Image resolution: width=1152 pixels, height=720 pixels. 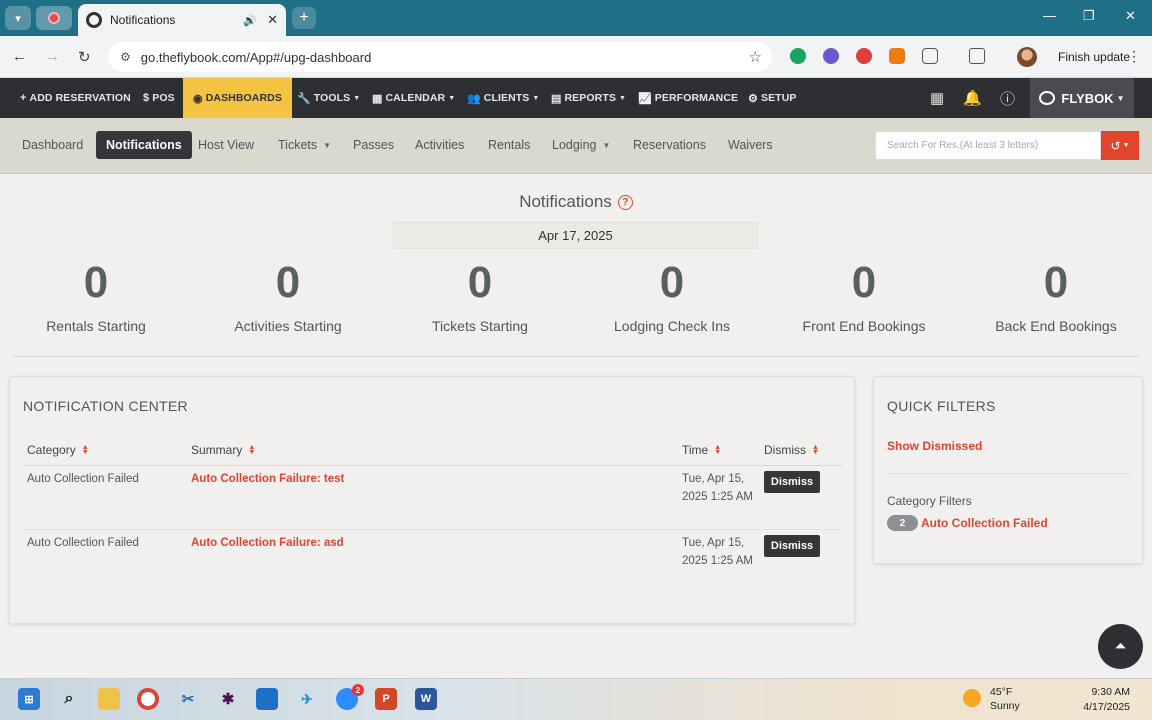 I want to click on nav-clients: 👥 CLIENTS ▼, so click(x=503, y=98).